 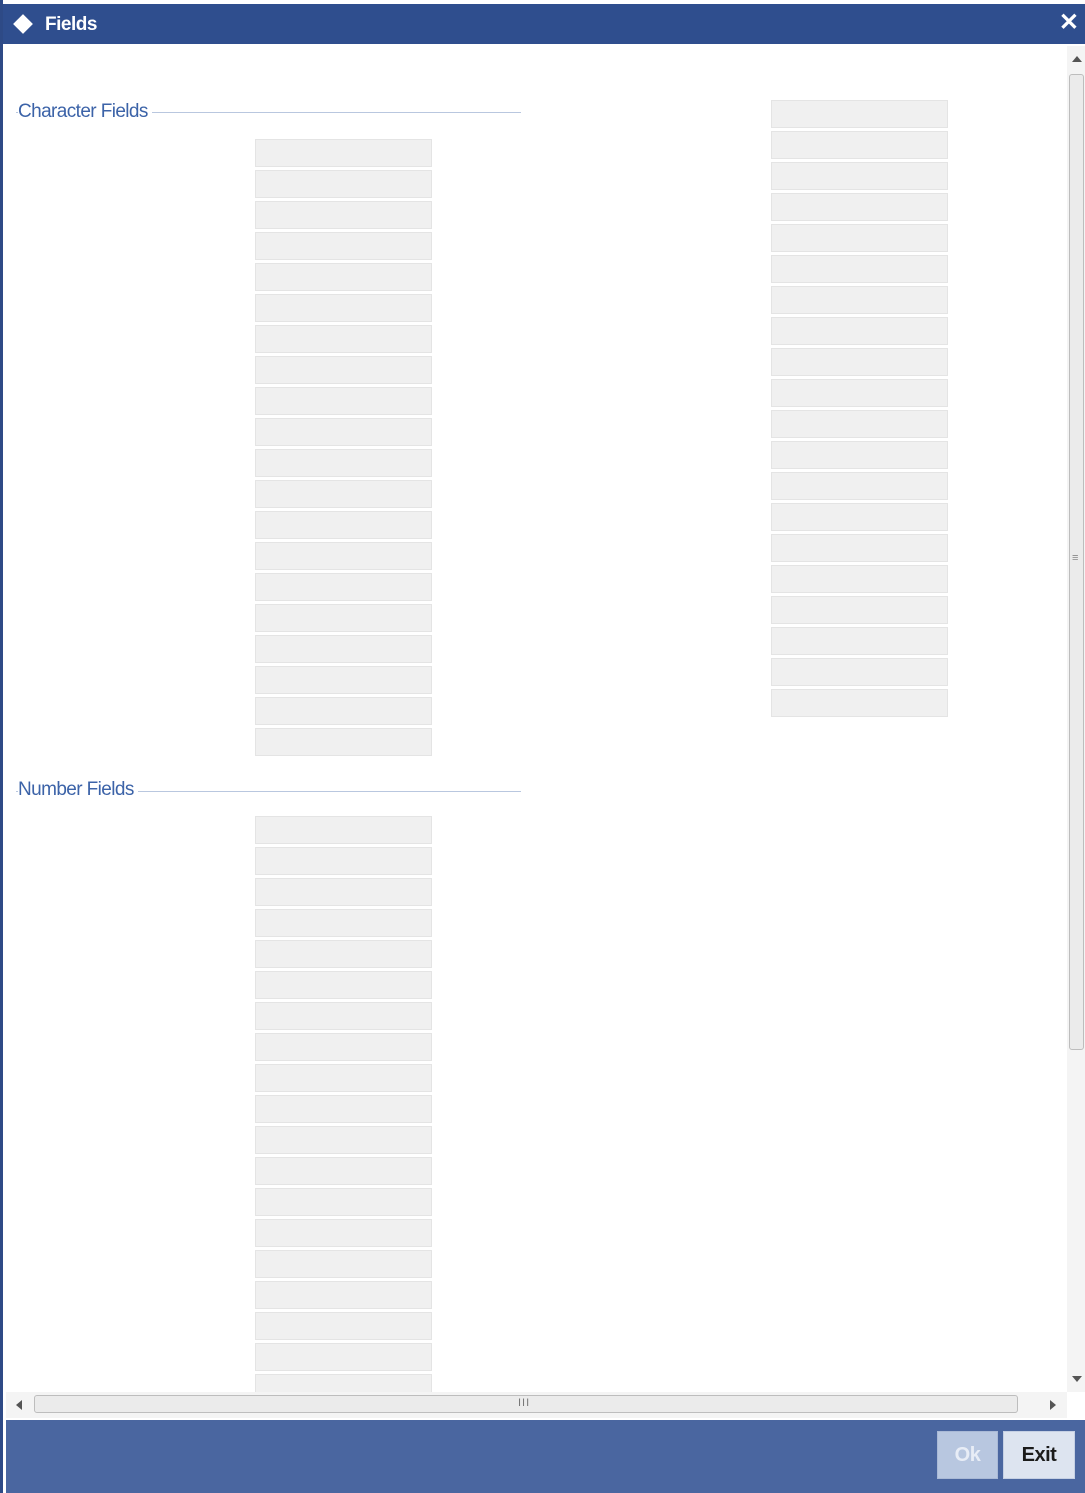 I want to click on scroll-down-arrow-icon, so click(x=1077, y=1379).